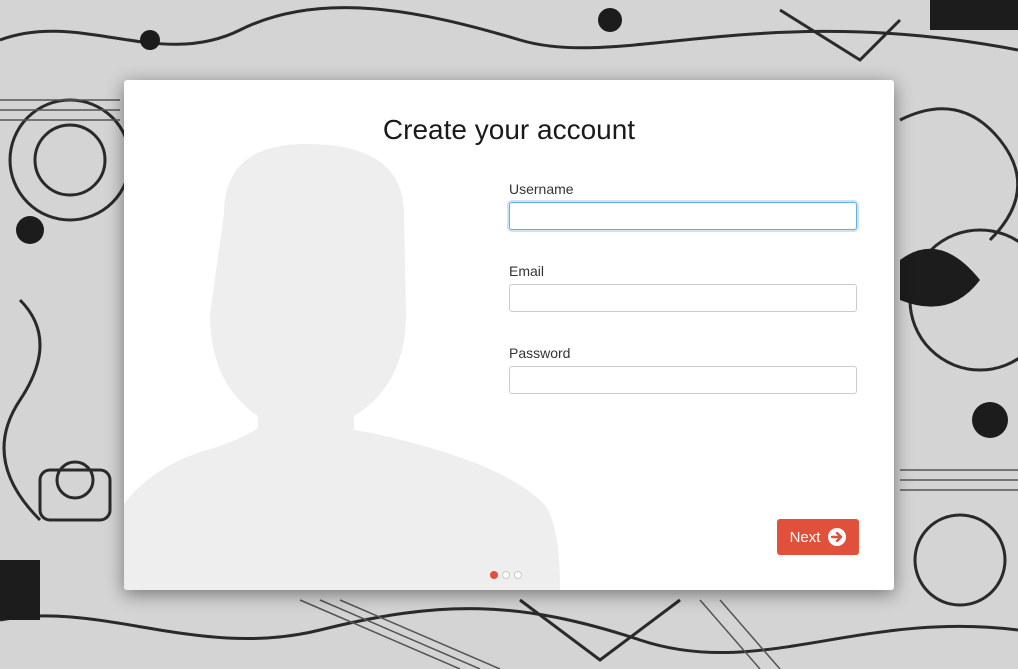  What do you see at coordinates (837, 537) in the screenshot?
I see `arrow-right-icon` at bounding box center [837, 537].